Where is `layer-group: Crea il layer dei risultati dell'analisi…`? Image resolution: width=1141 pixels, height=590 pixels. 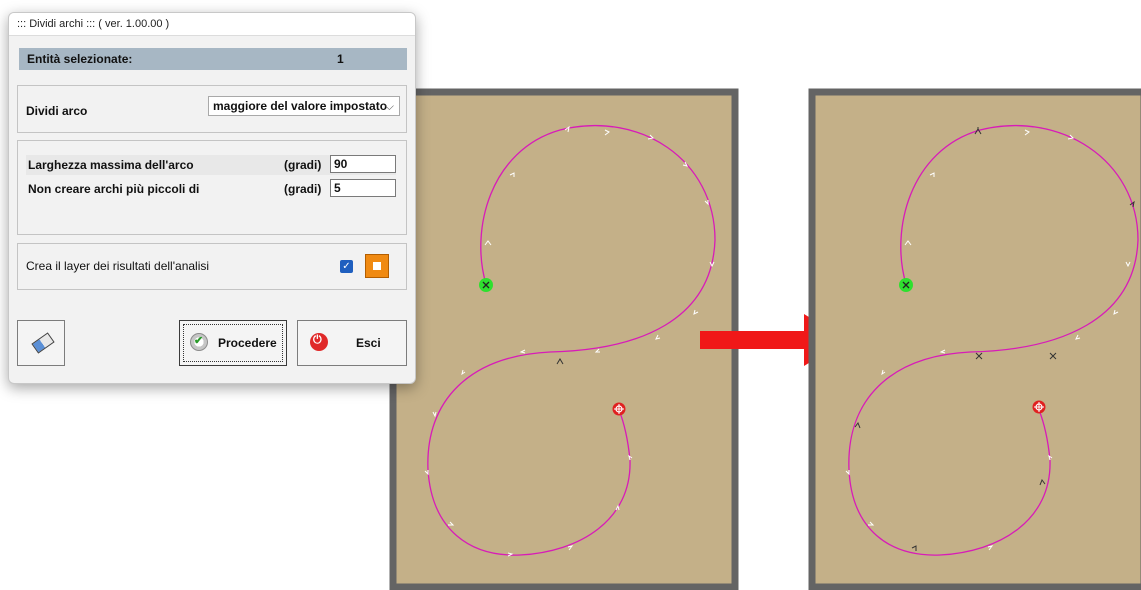
layer-group: Crea il layer dei risultati dell'analisi… is located at coordinates (212, 266).